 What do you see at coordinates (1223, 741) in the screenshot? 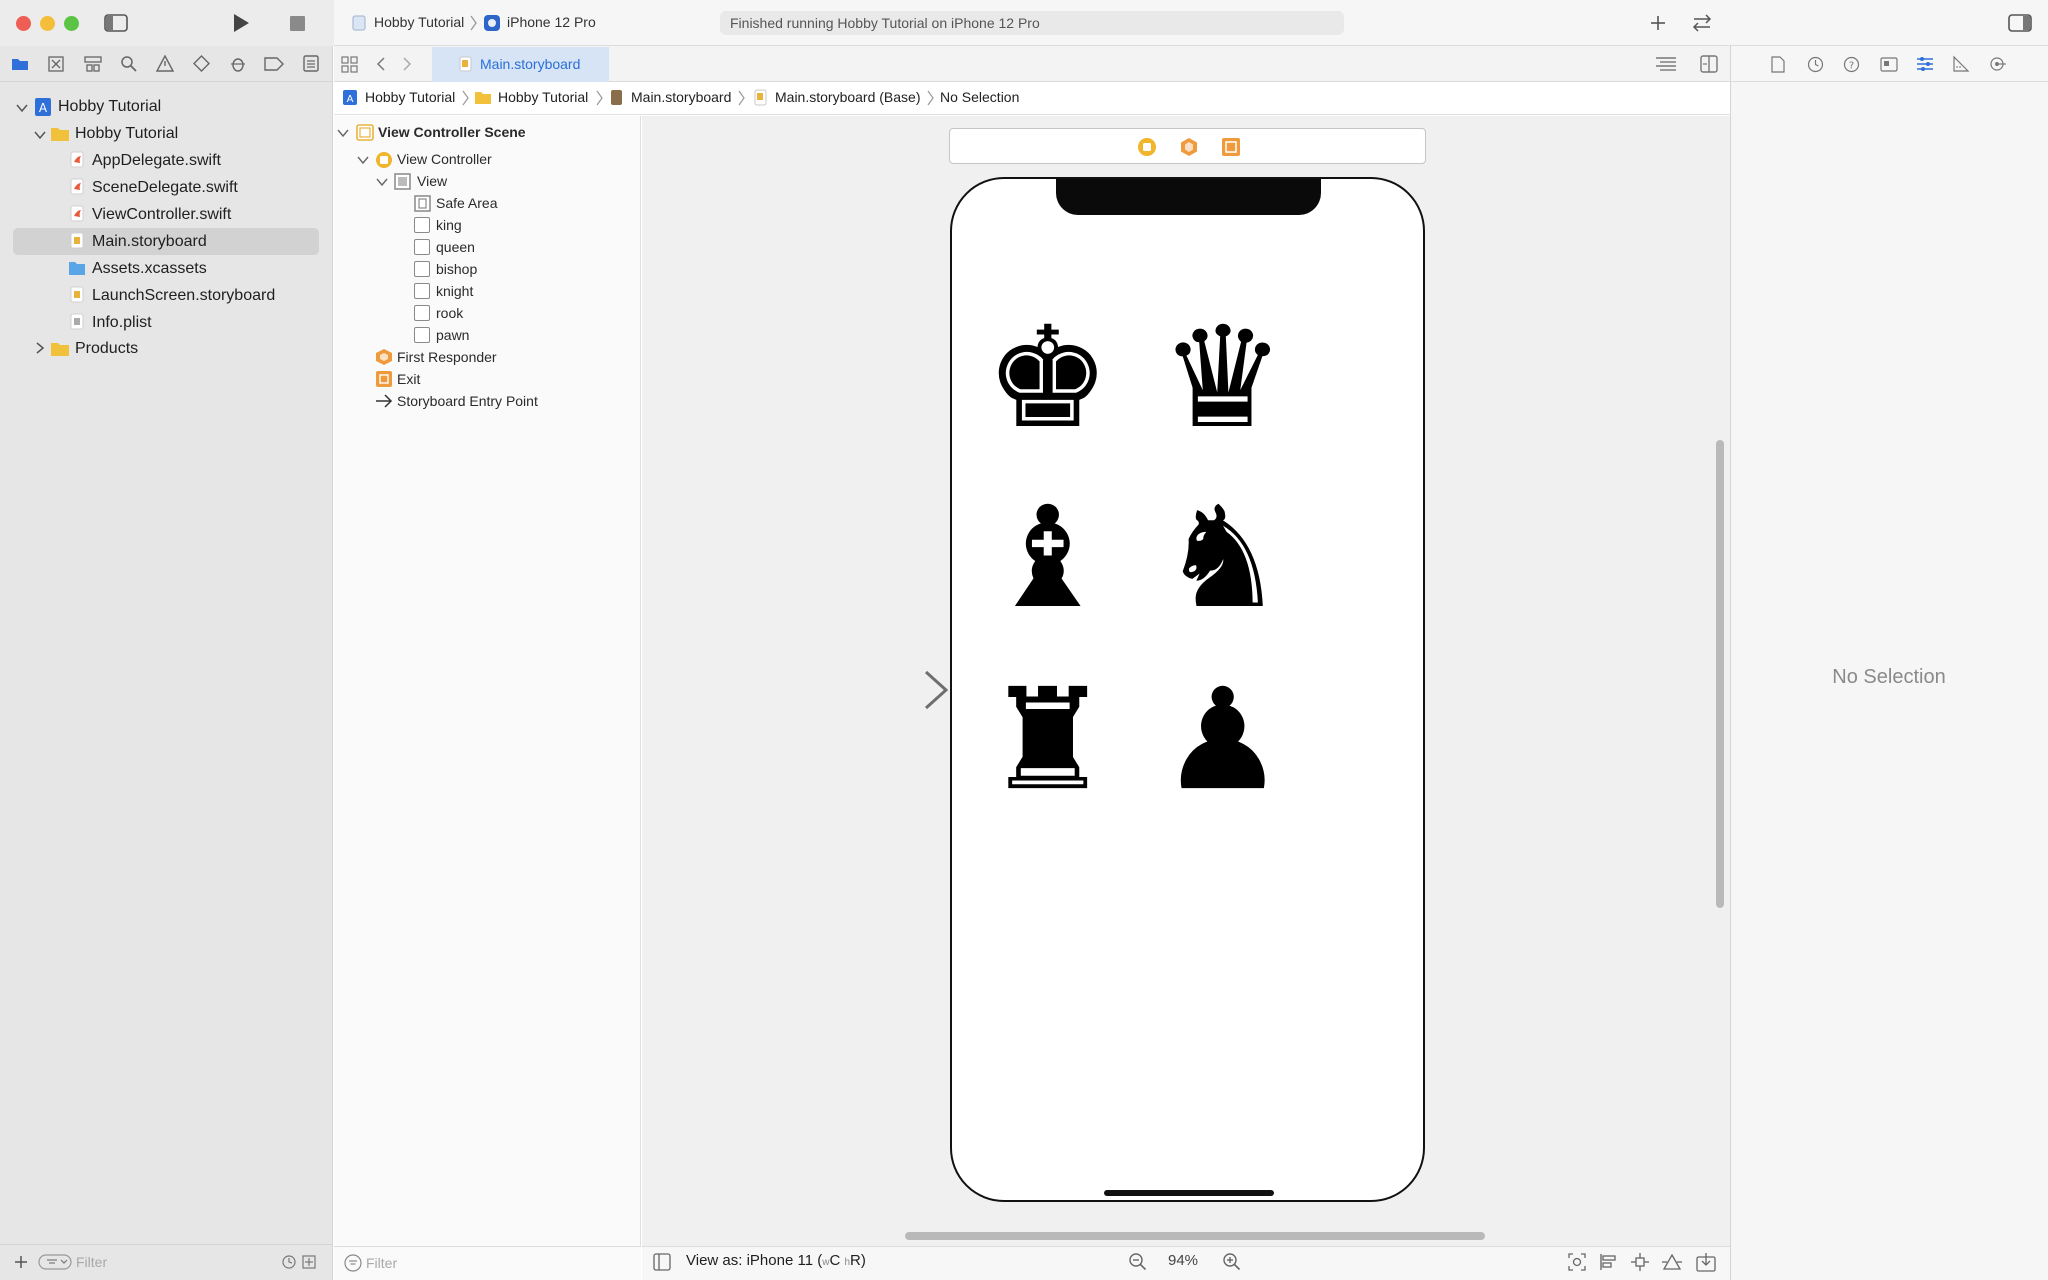
I see `pawn-image-view: ♟` at bounding box center [1223, 741].